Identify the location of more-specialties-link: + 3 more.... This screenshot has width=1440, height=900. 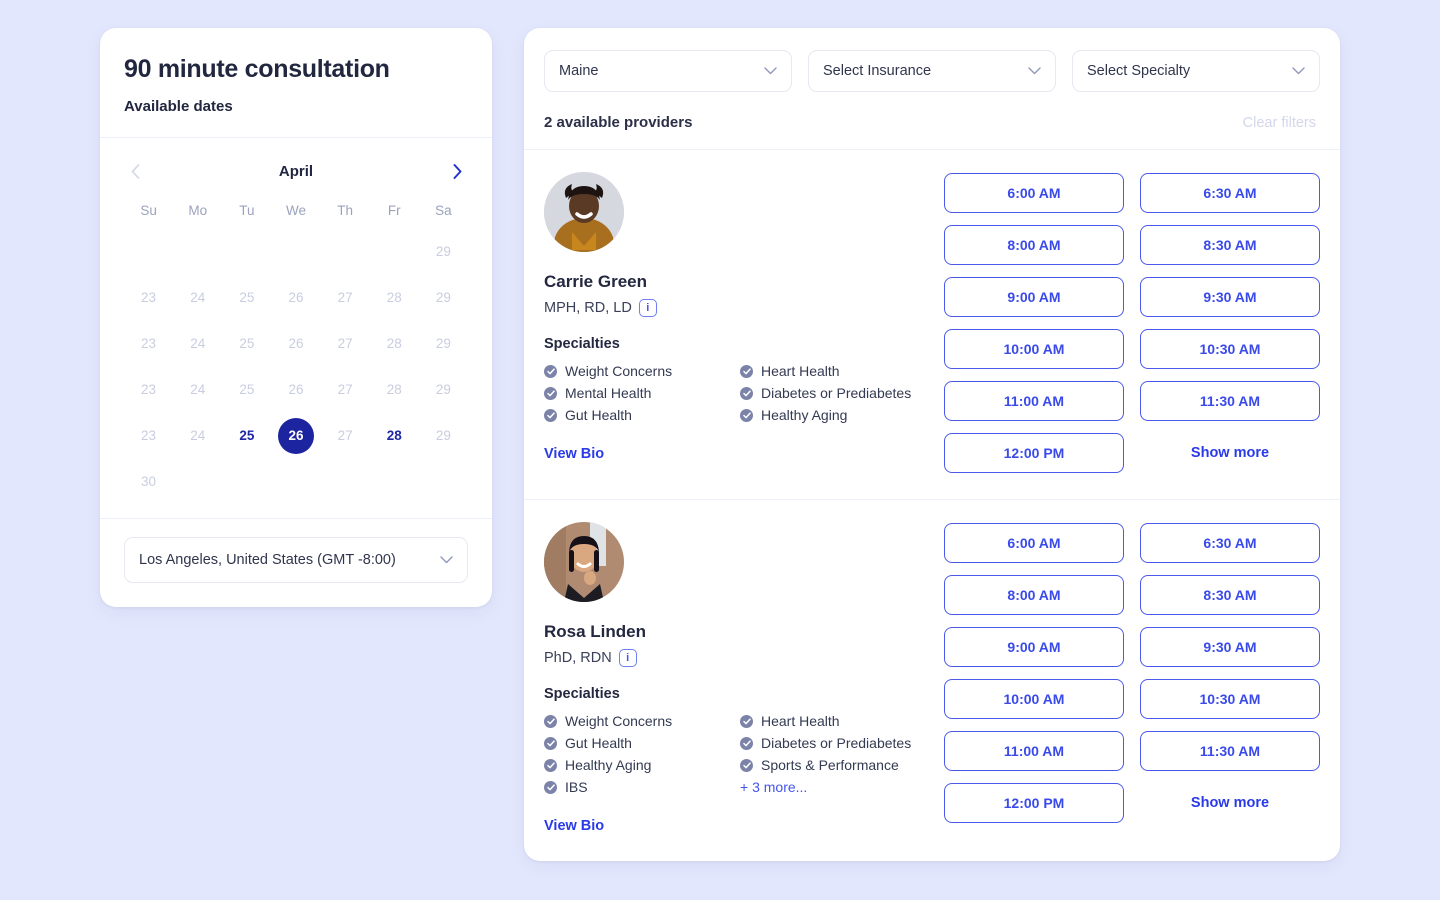
(842, 787).